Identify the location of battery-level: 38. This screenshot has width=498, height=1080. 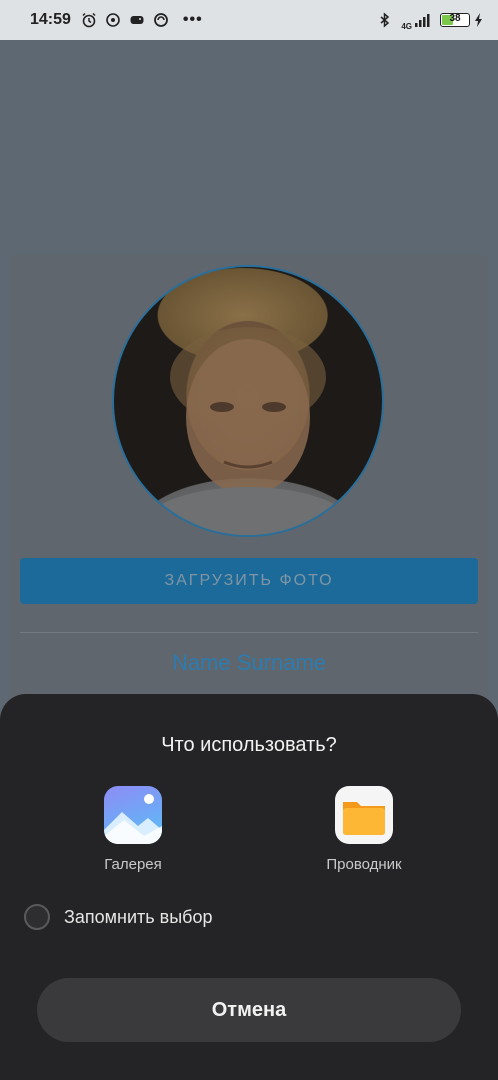
(455, 18).